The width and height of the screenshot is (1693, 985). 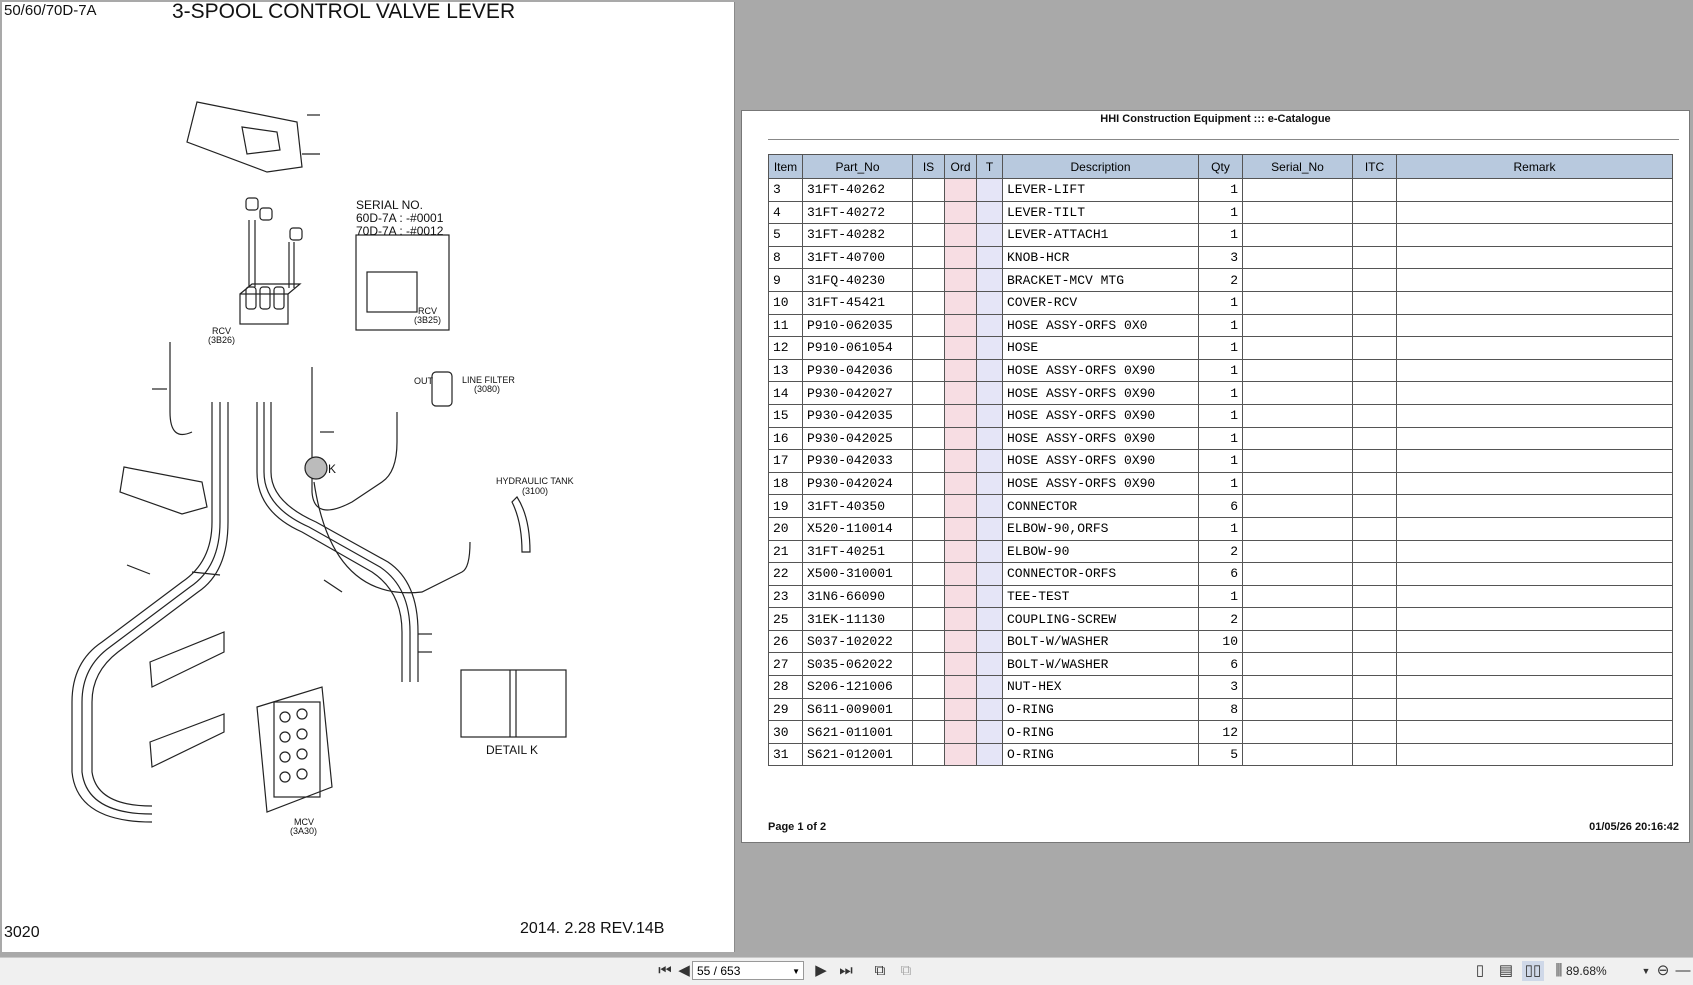 What do you see at coordinates (665, 971) in the screenshot?
I see `first-page-icon: ⏮` at bounding box center [665, 971].